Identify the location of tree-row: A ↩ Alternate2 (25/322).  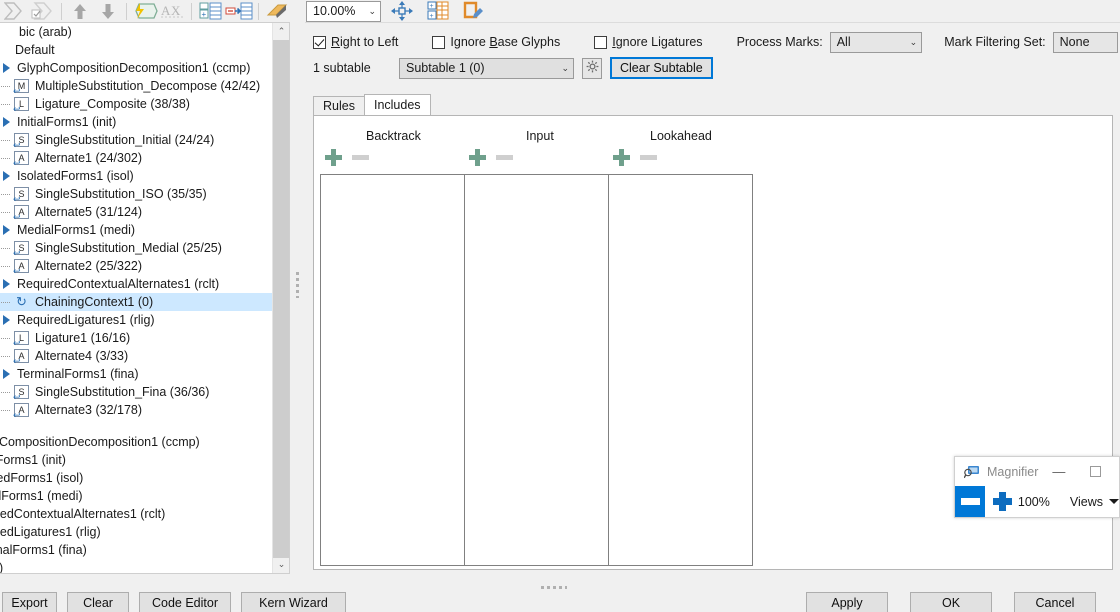
(136, 266).